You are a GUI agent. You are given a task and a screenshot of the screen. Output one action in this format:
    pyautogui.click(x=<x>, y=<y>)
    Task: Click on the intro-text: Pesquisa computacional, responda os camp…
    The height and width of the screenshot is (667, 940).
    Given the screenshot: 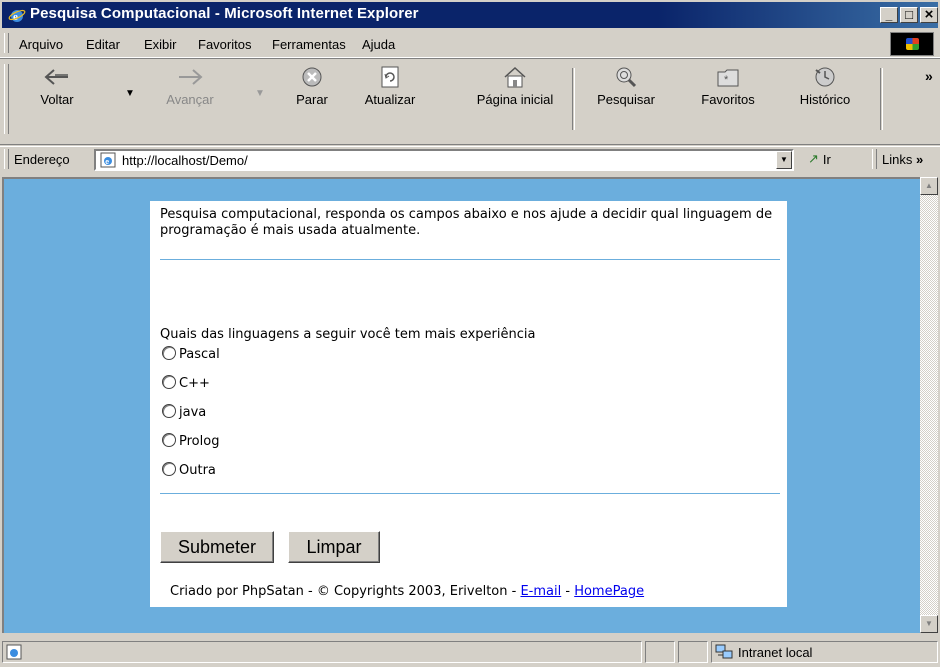 What is the action you would take?
    pyautogui.click(x=466, y=222)
    